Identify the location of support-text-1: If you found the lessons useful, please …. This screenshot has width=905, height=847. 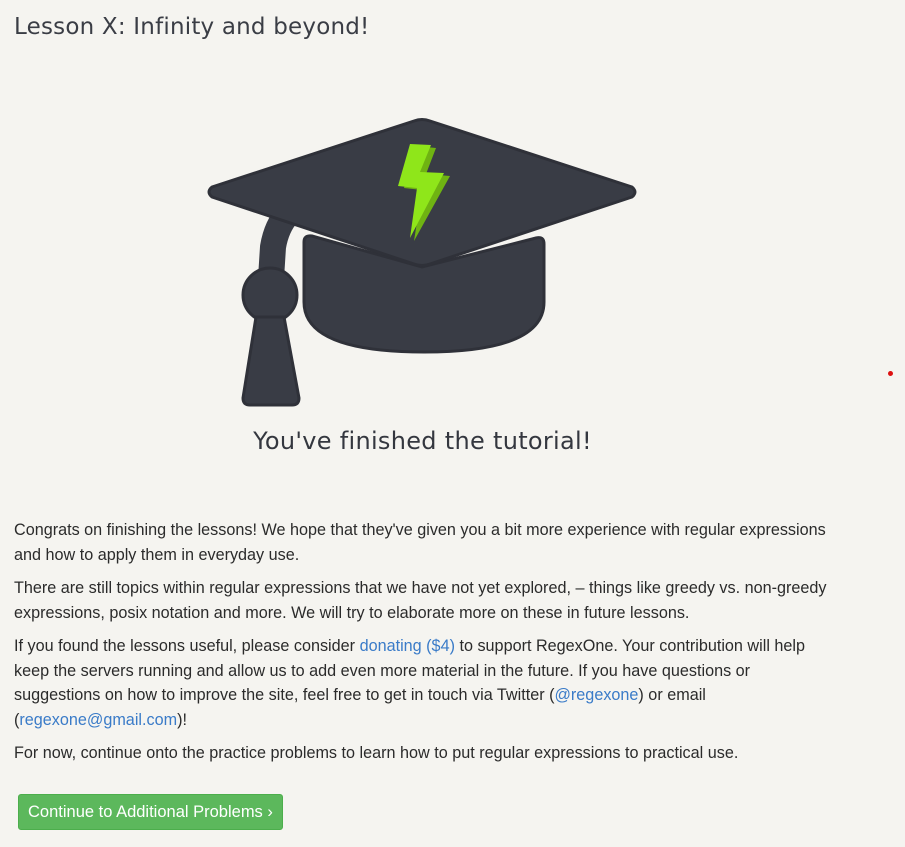
(187, 646).